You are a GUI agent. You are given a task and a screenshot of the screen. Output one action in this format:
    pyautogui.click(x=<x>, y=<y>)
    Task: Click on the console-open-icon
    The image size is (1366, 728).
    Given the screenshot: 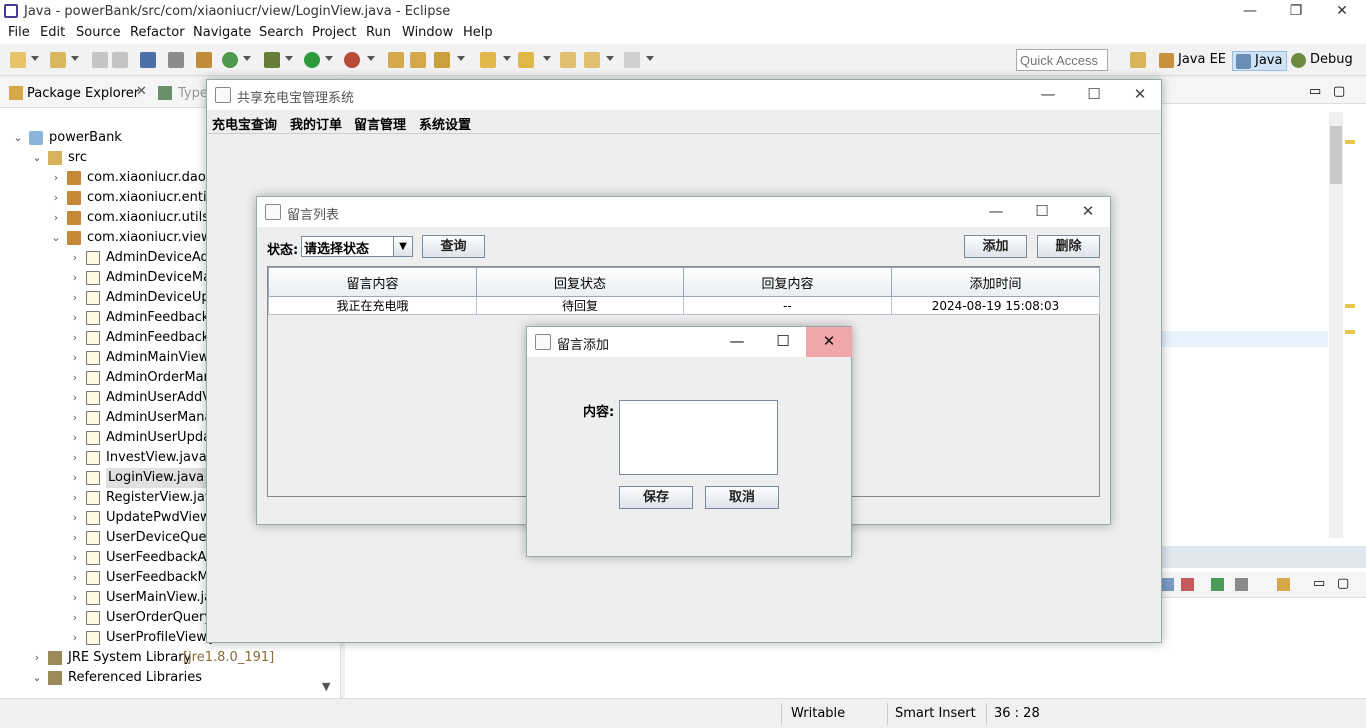 What is the action you would take?
    pyautogui.click(x=1283, y=584)
    